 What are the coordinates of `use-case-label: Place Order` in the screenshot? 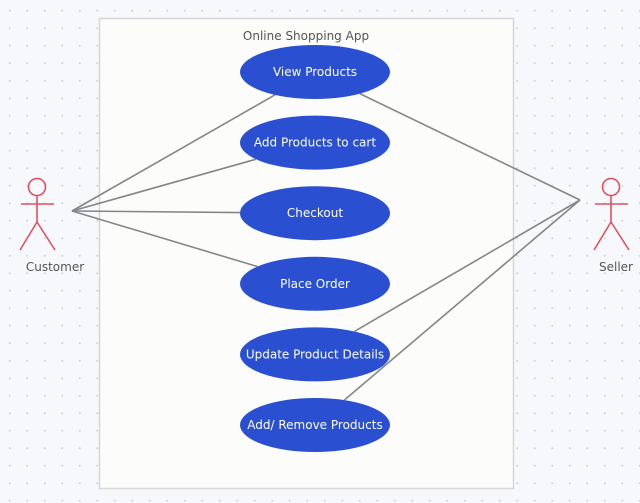 It's located at (315, 284).